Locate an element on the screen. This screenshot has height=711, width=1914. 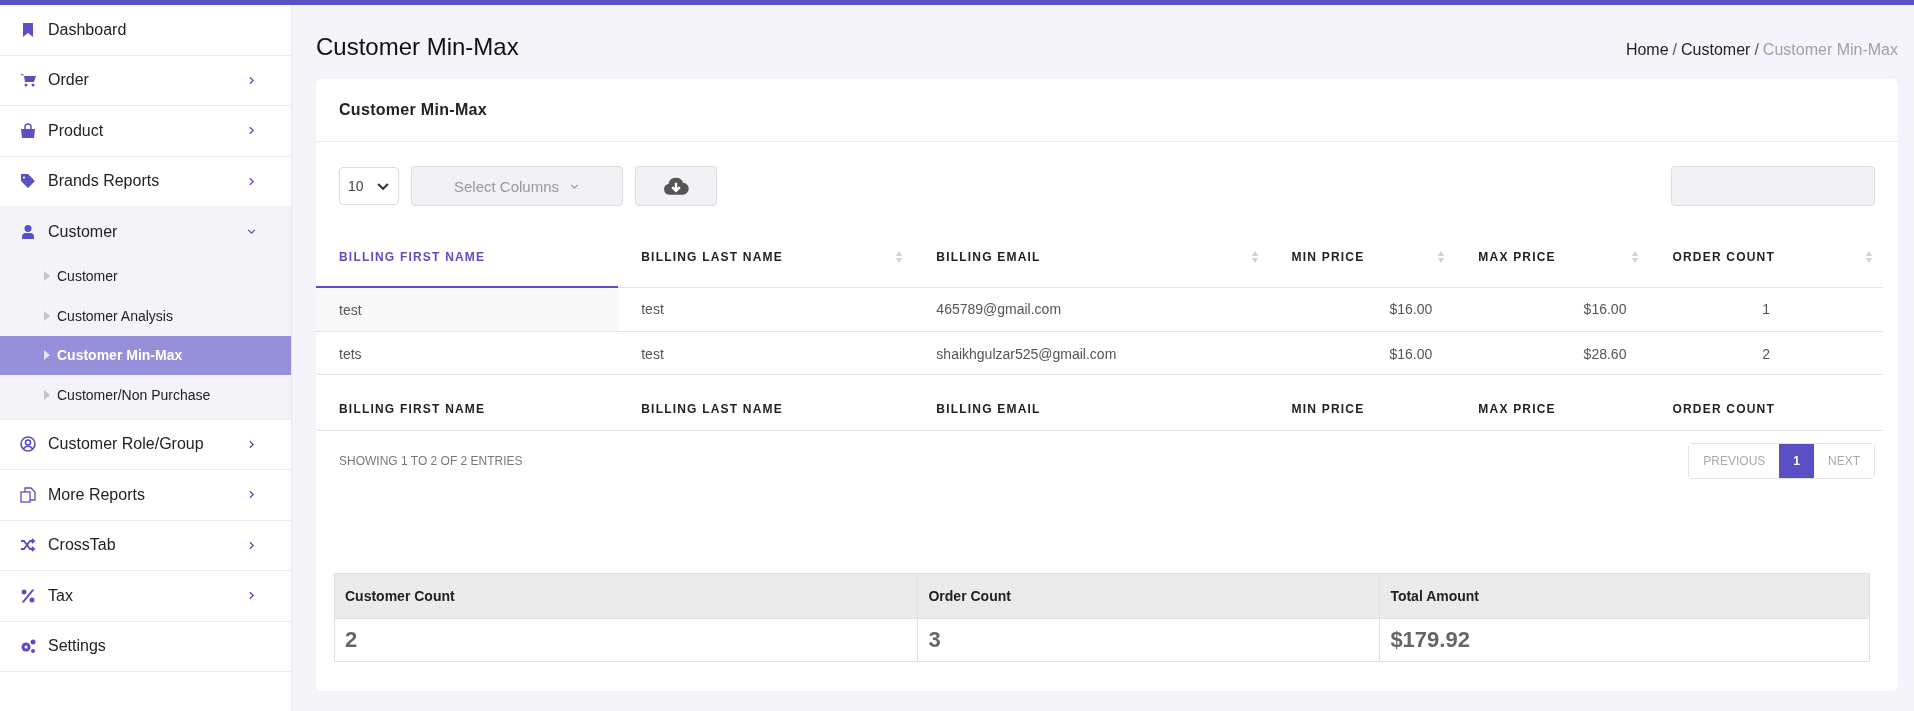
summary-header: Order Count is located at coordinates (1148, 596).